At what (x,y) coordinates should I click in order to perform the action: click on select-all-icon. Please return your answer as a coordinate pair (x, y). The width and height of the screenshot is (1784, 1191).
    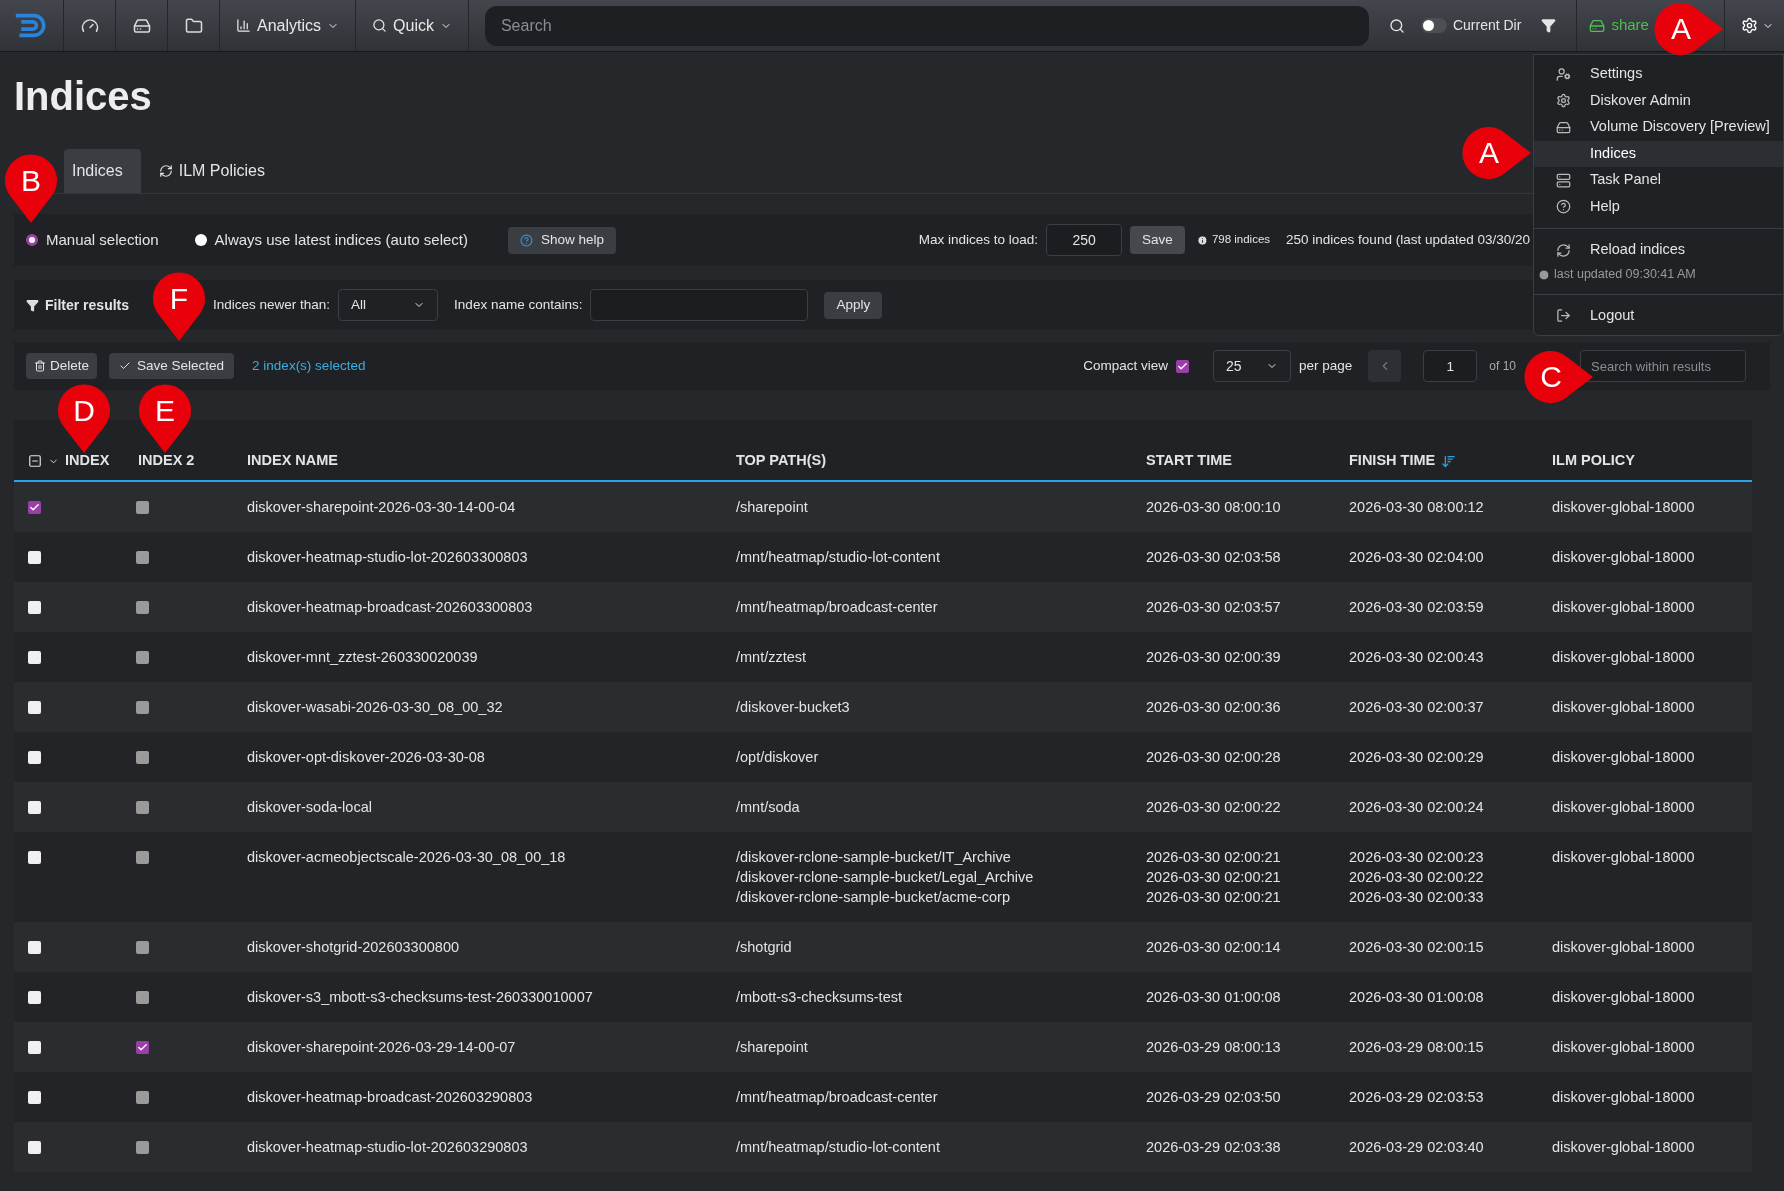
    Looking at the image, I should click on (35, 461).